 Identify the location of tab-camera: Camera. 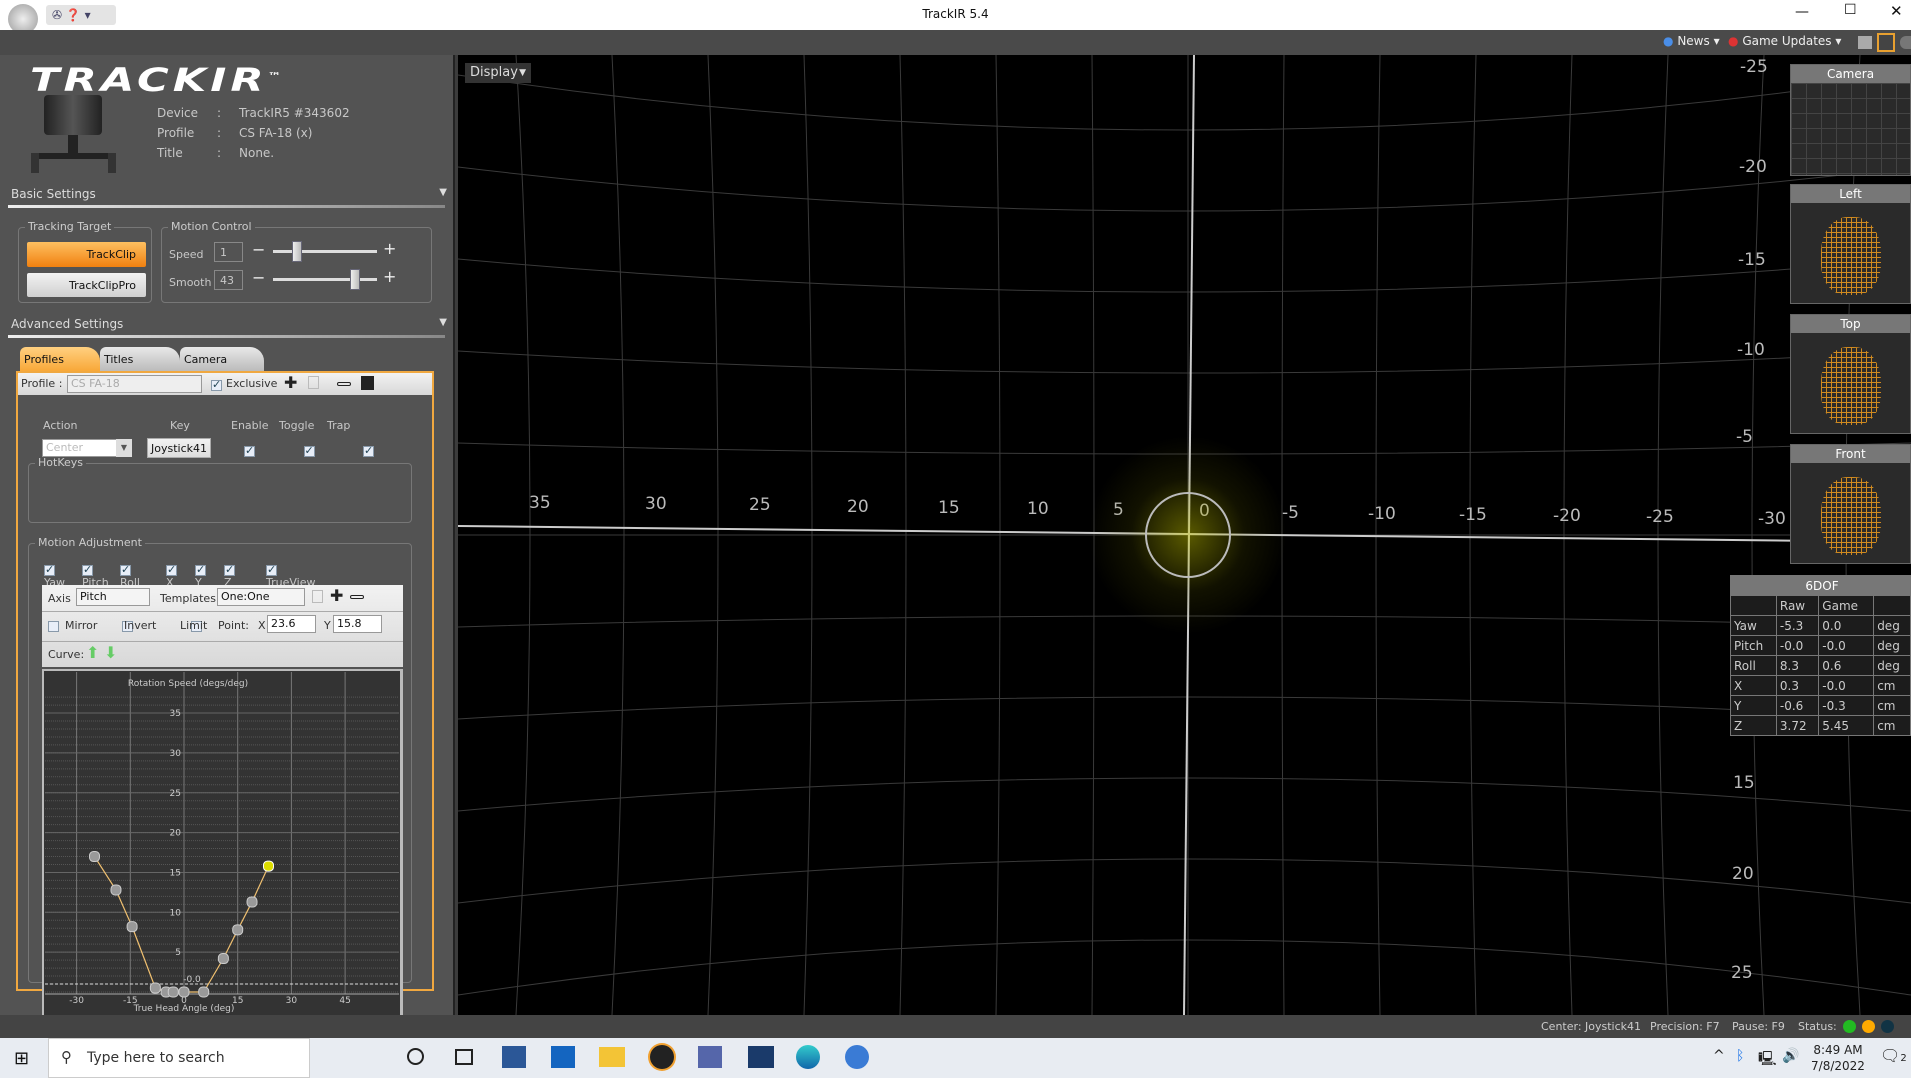
(222, 359).